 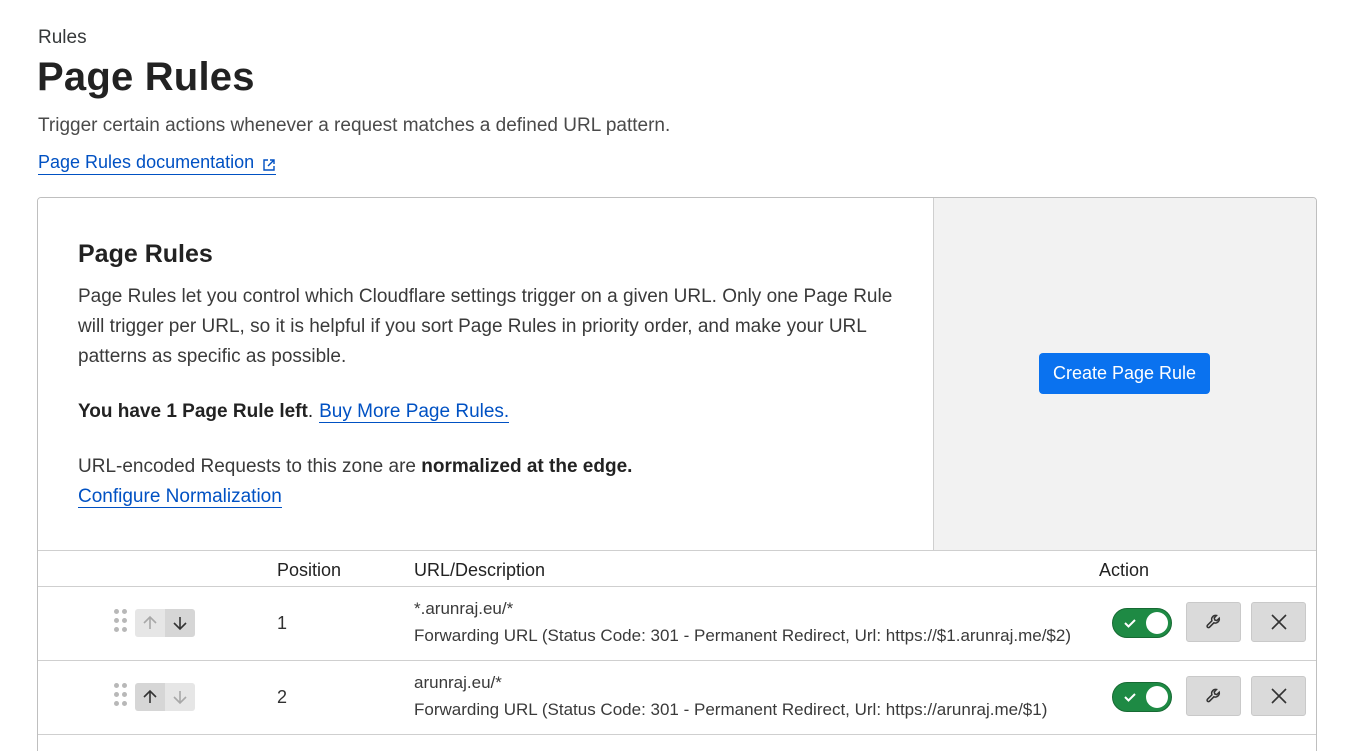 What do you see at coordinates (180, 497) in the screenshot?
I see `configure-normalization-link: Configure Normalization` at bounding box center [180, 497].